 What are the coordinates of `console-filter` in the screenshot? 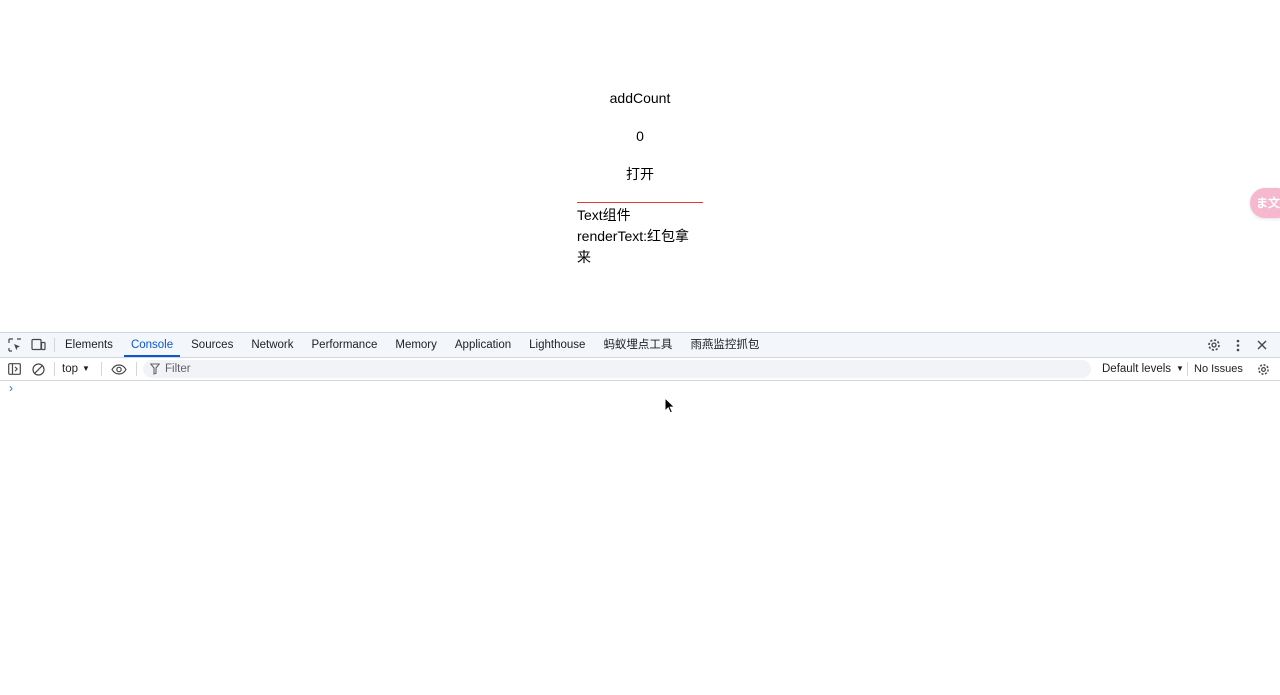 It's located at (617, 369).